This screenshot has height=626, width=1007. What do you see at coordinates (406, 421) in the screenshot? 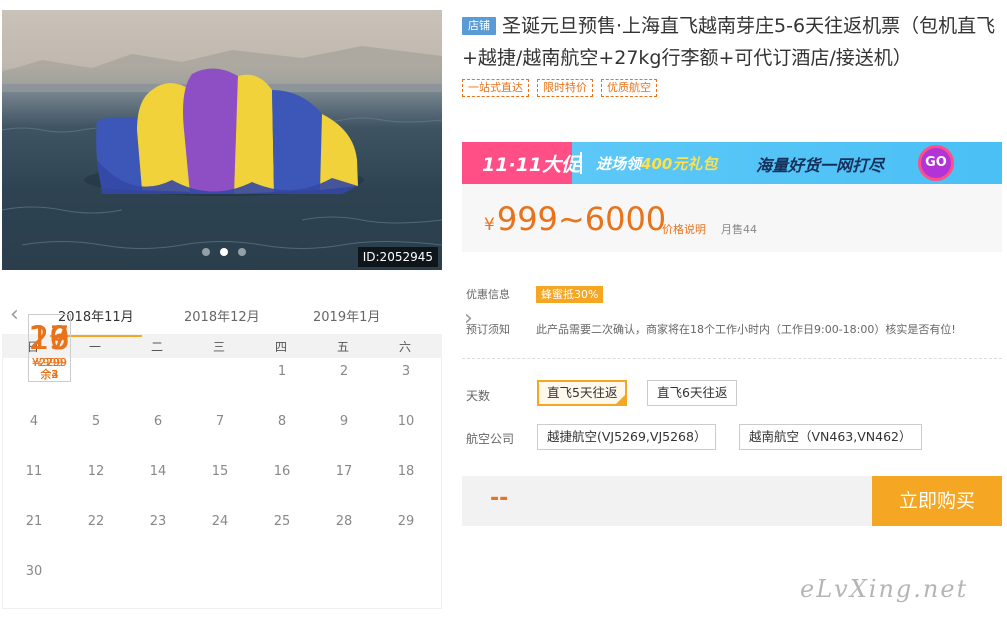
I see `calendar-day: 10` at bounding box center [406, 421].